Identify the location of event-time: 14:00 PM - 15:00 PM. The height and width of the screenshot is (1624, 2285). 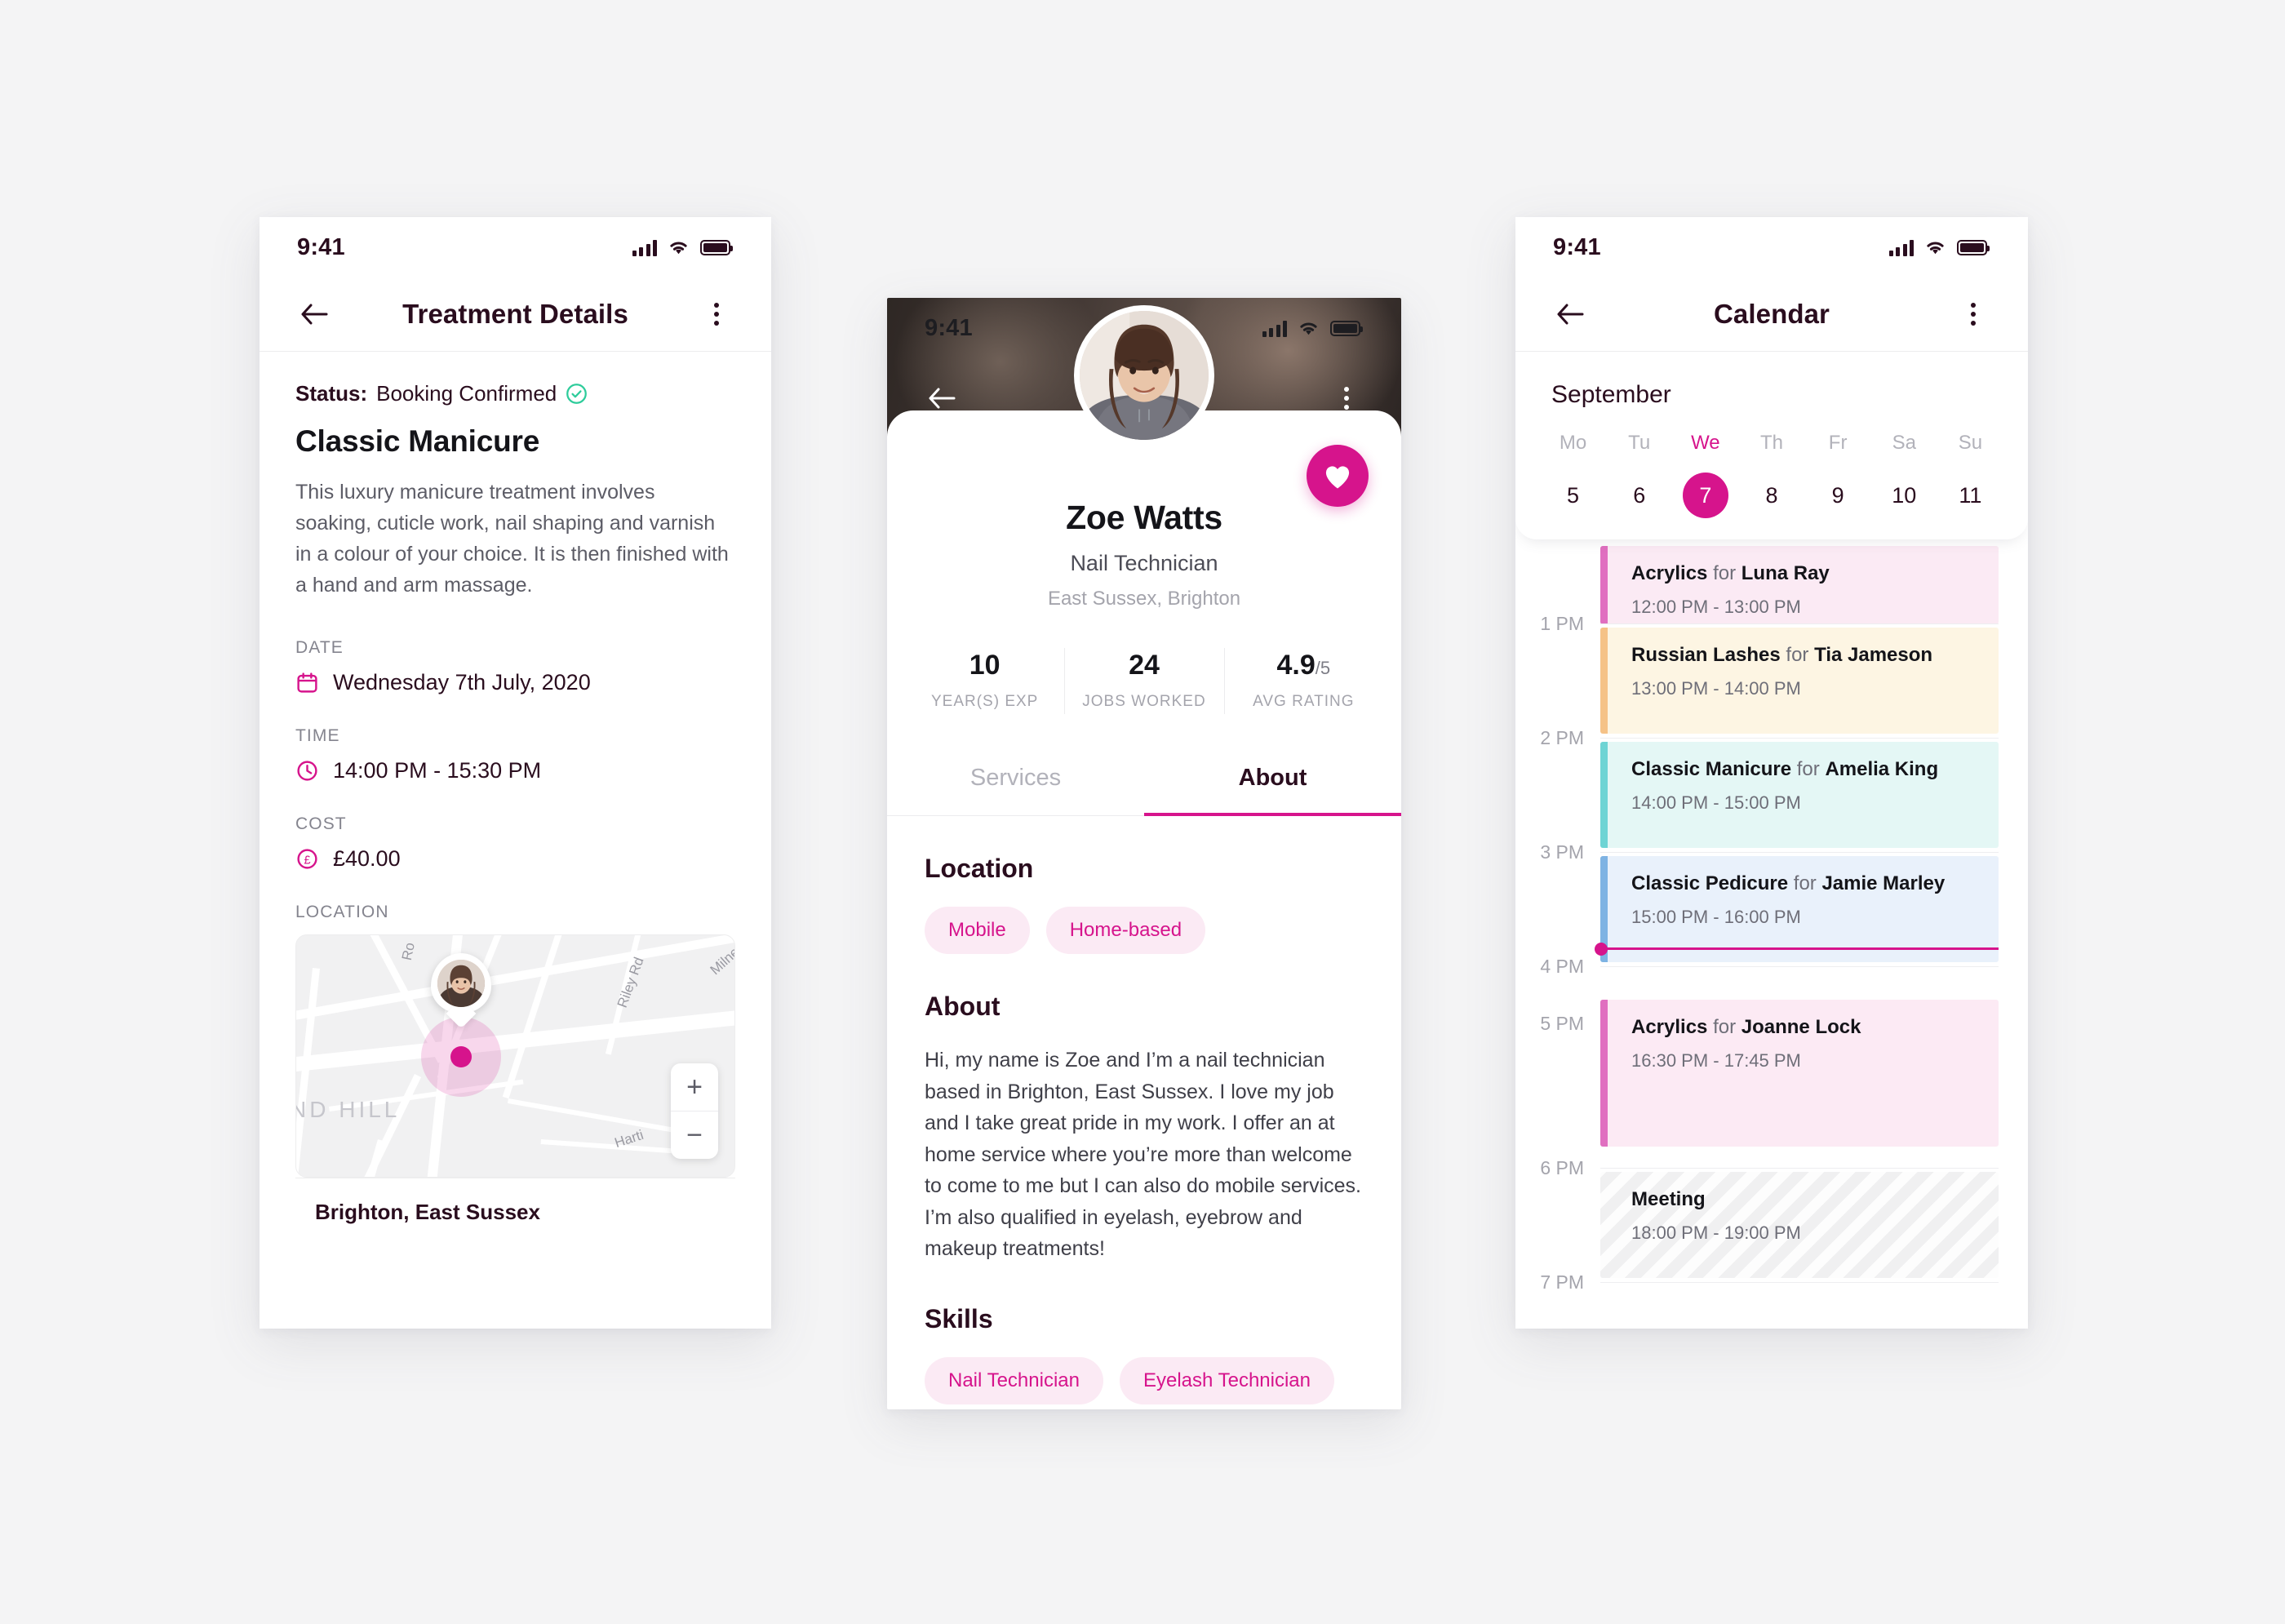
(1716, 802).